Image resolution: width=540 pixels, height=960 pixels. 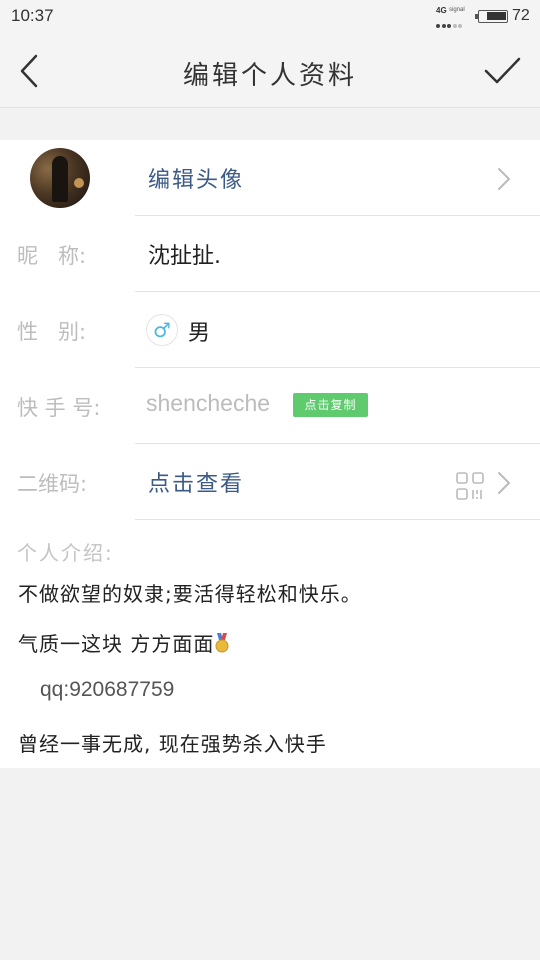 What do you see at coordinates (124, 642) in the screenshot?
I see `bio-line: 气质一这块 方方面面` at bounding box center [124, 642].